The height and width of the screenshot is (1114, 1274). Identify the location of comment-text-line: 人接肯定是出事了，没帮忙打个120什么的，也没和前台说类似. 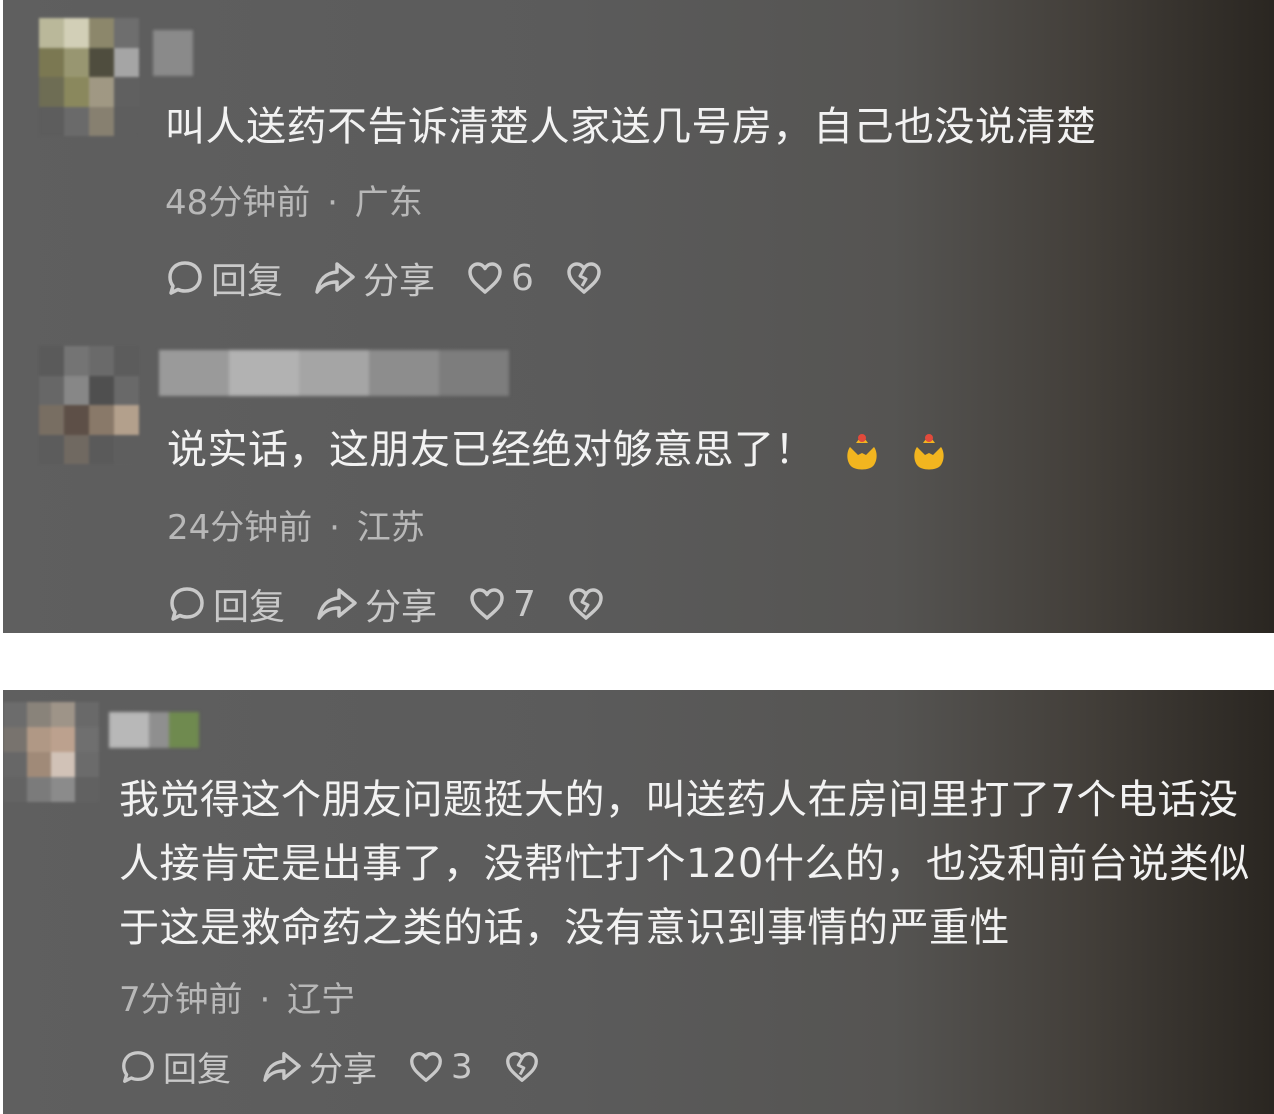
(684, 864).